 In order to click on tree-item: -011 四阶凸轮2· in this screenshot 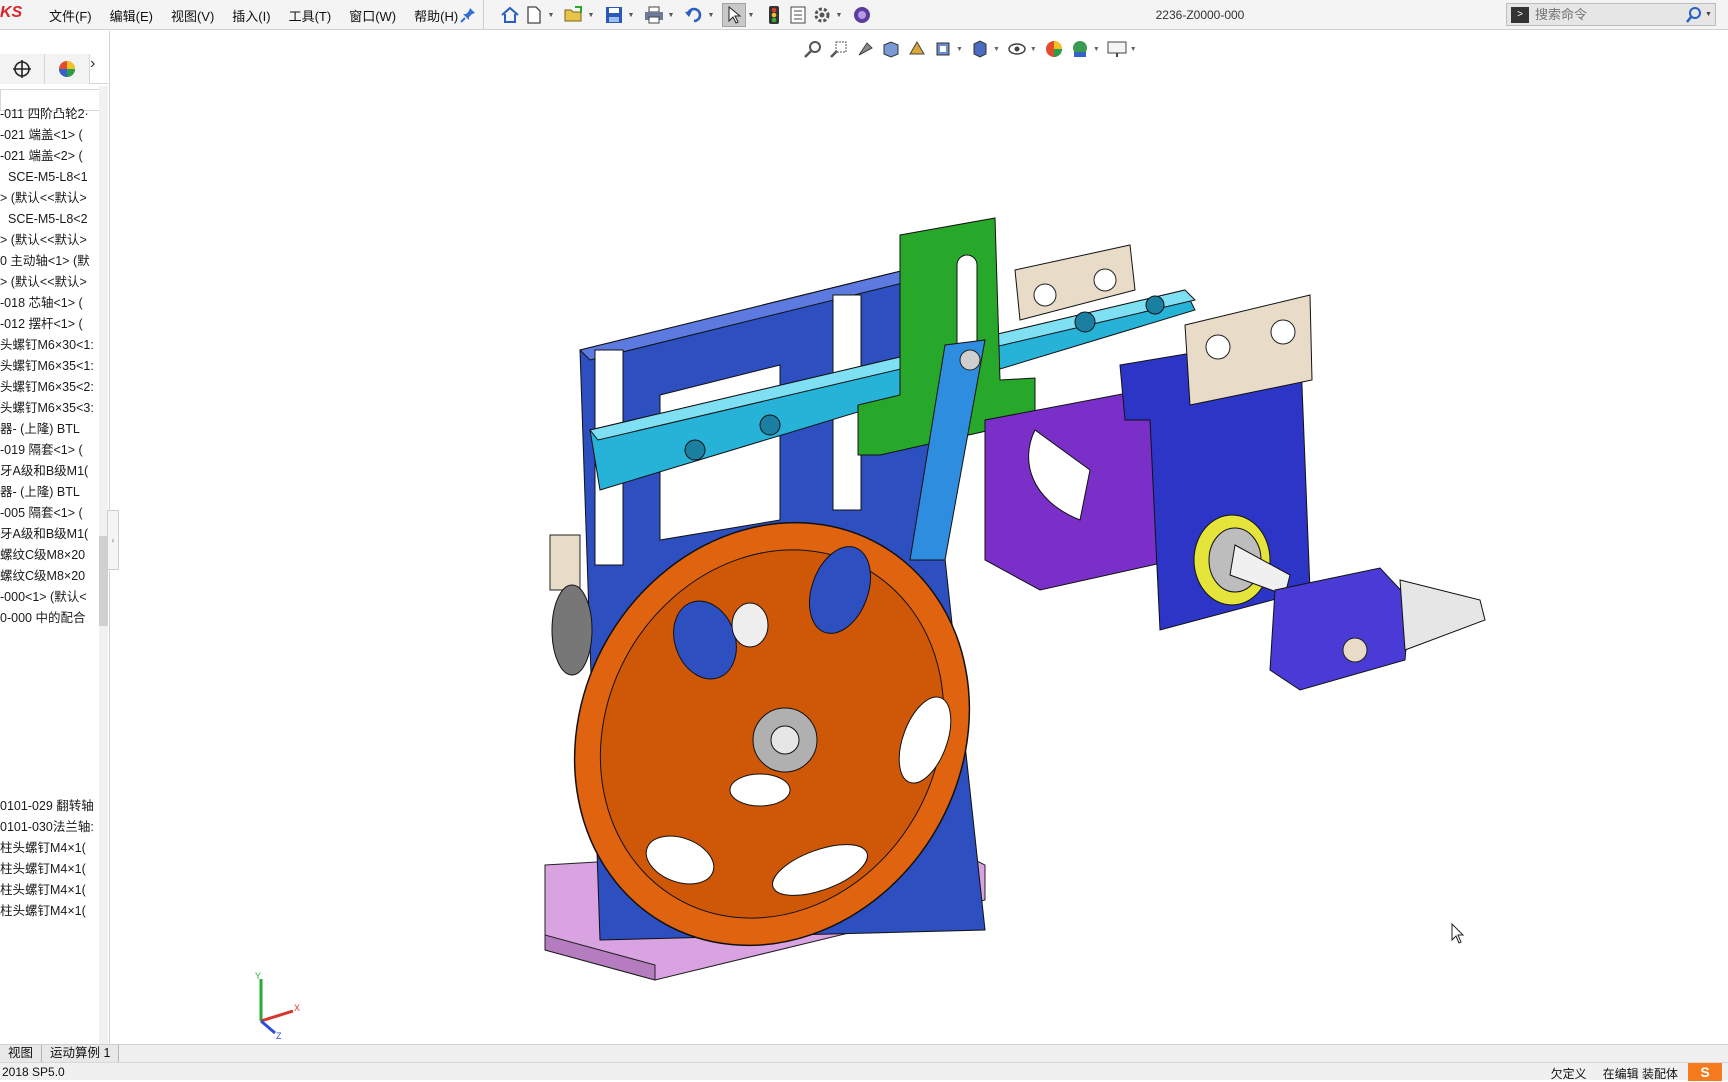, I will do `click(48, 114)`.